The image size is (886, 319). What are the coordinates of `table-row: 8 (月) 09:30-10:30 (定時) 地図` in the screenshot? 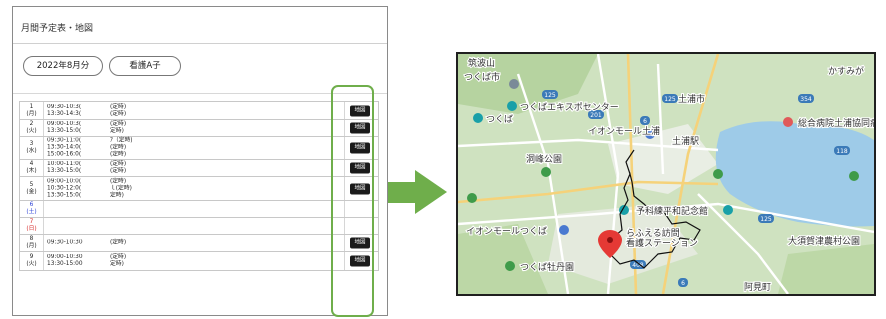 It's located at (199, 243).